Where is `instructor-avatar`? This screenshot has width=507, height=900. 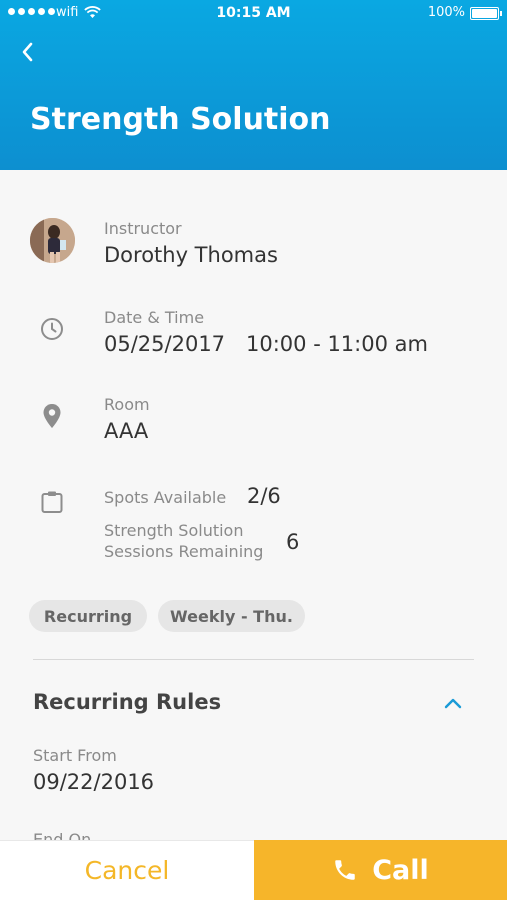
instructor-avatar is located at coordinates (52, 240).